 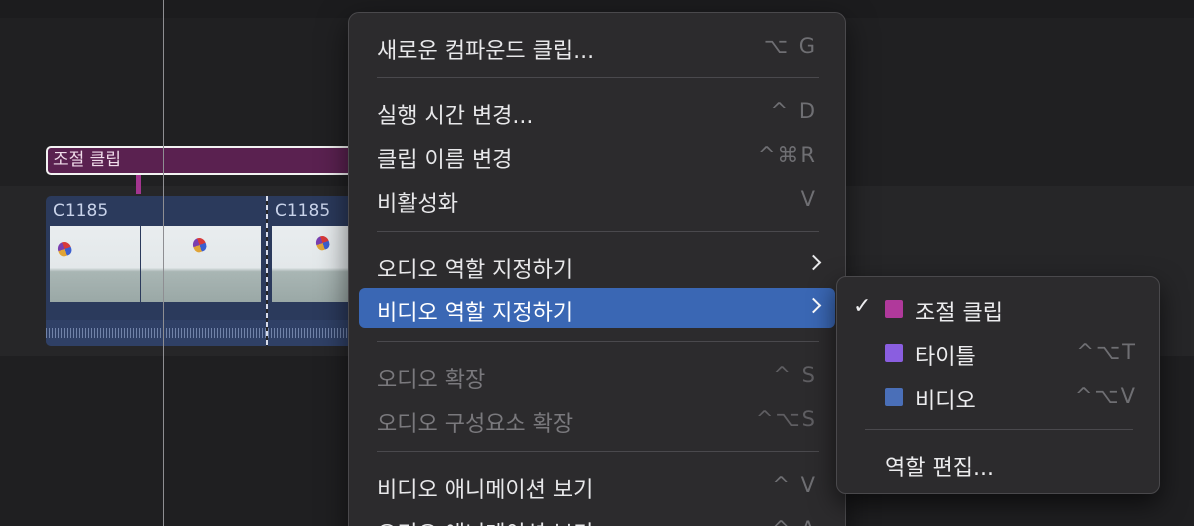 I want to click on menu-item-shortcut: ^ S, so click(x=795, y=375).